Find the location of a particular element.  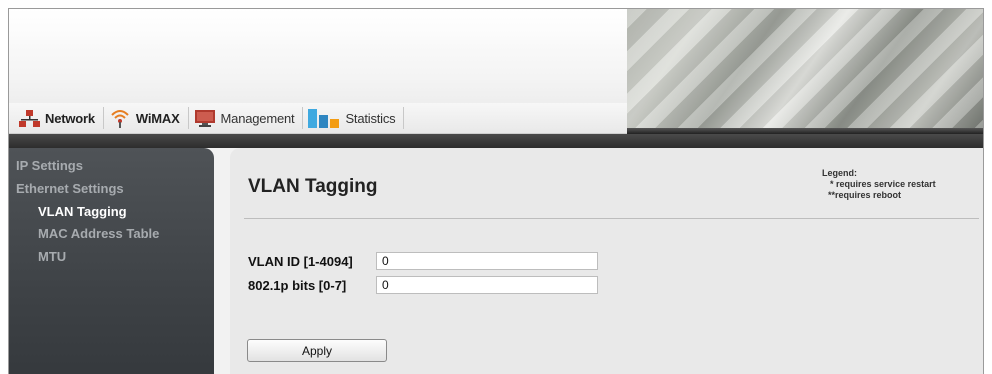

apply-button: Apply is located at coordinates (317, 350).